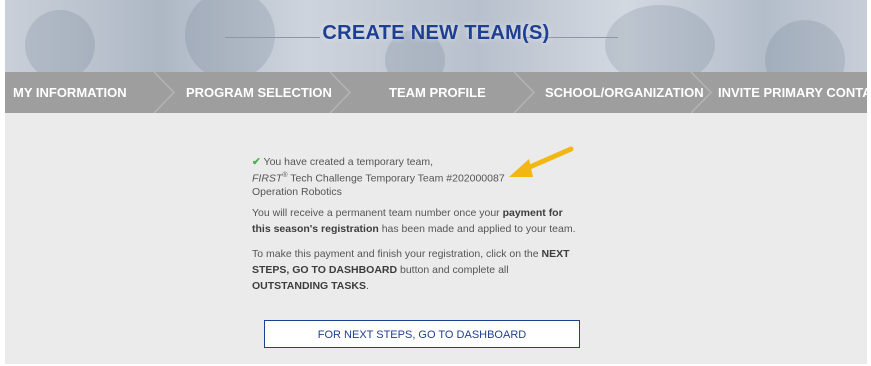  What do you see at coordinates (396, 178) in the screenshot?
I see `team-name-text: Tech Challenge Temporary Team #202000087` at bounding box center [396, 178].